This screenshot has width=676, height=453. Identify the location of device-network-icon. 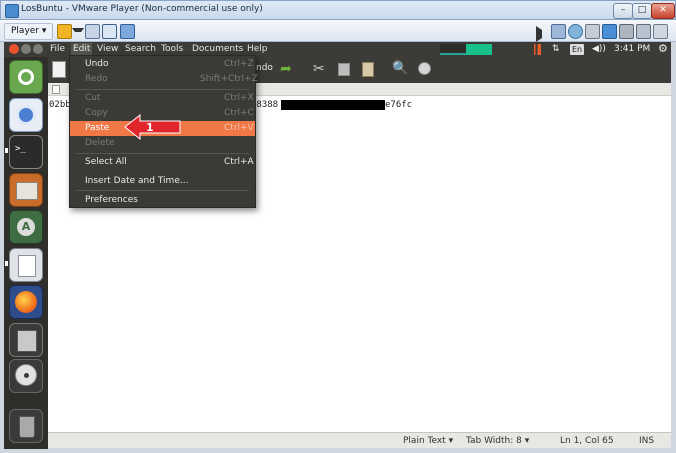
(575, 31).